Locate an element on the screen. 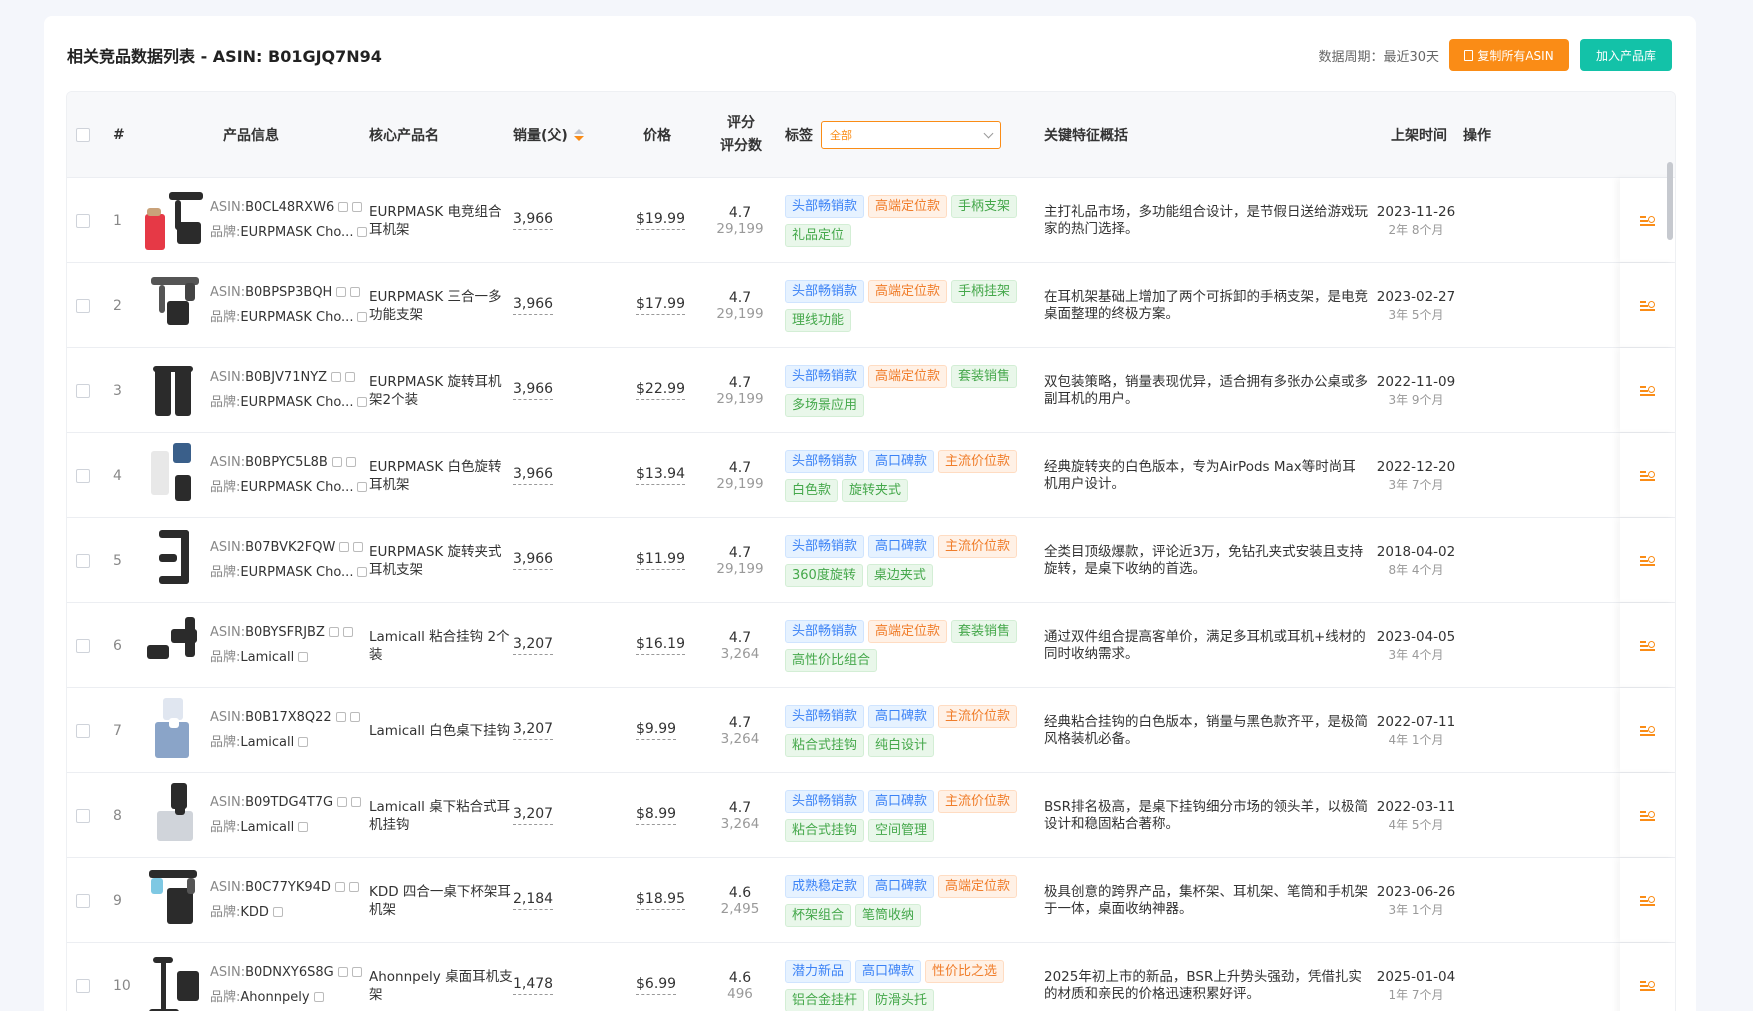 The width and height of the screenshot is (1753, 1011). price-value: $11.99 is located at coordinates (660, 560).